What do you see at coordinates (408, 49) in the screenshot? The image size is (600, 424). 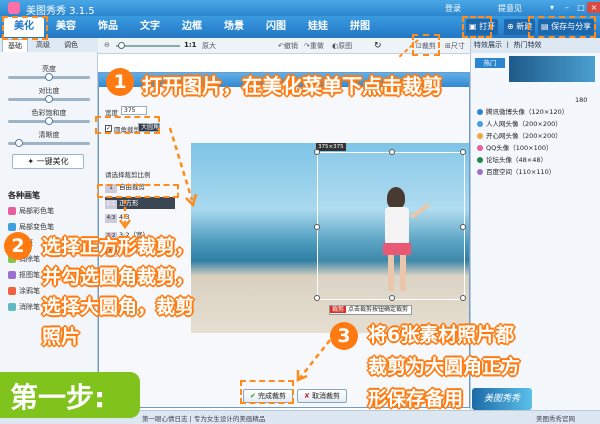 I see `arrow-to-crop` at bounding box center [408, 49].